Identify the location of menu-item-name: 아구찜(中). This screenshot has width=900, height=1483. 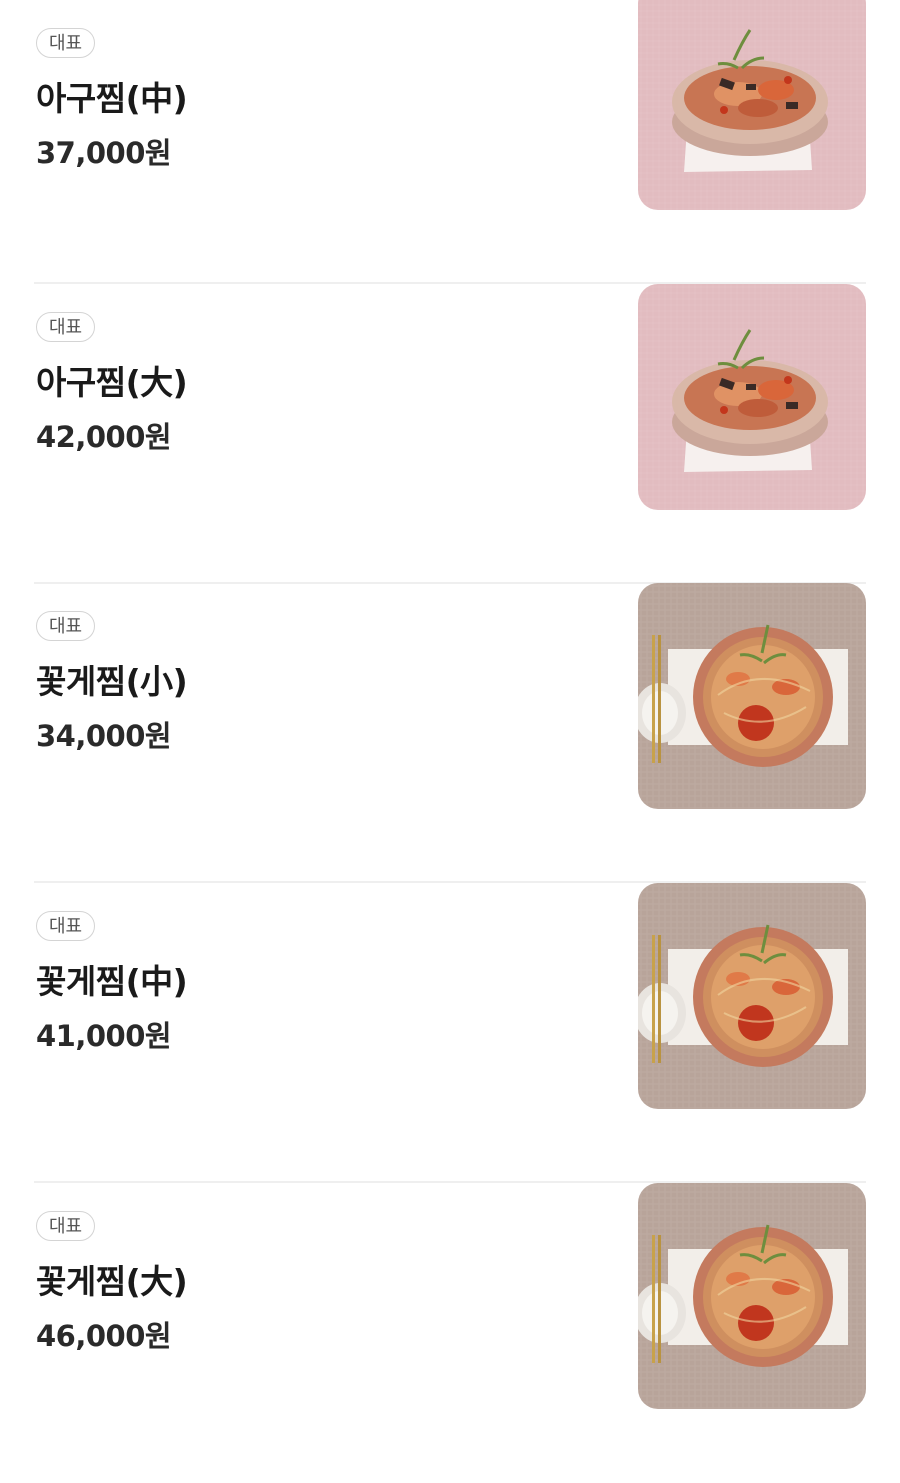
(112, 98).